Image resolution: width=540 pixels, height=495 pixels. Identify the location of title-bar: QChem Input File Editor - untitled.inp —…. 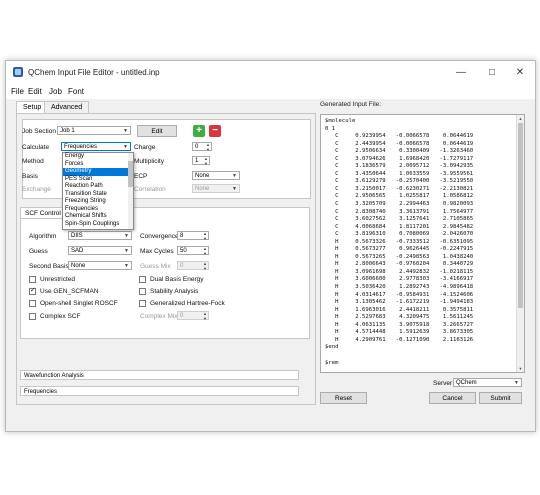
(270, 73).